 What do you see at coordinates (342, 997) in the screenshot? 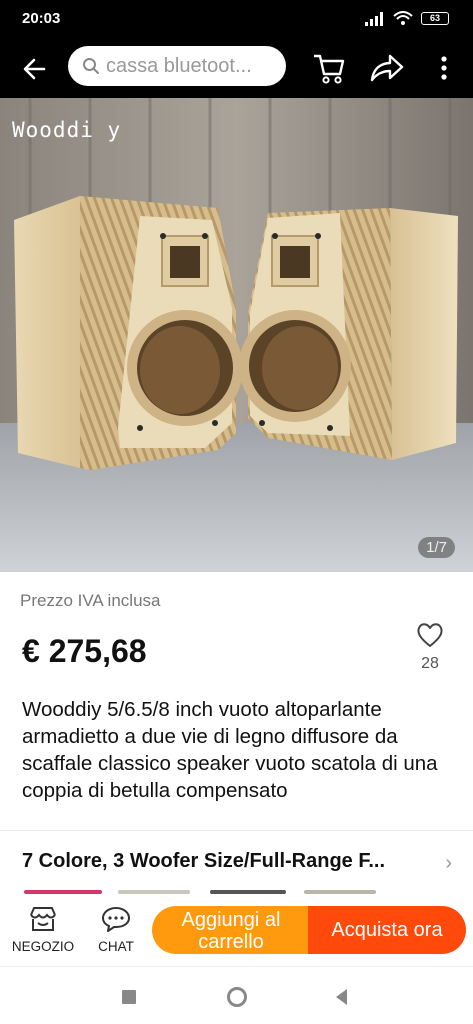
I see `back-nav-icon` at bounding box center [342, 997].